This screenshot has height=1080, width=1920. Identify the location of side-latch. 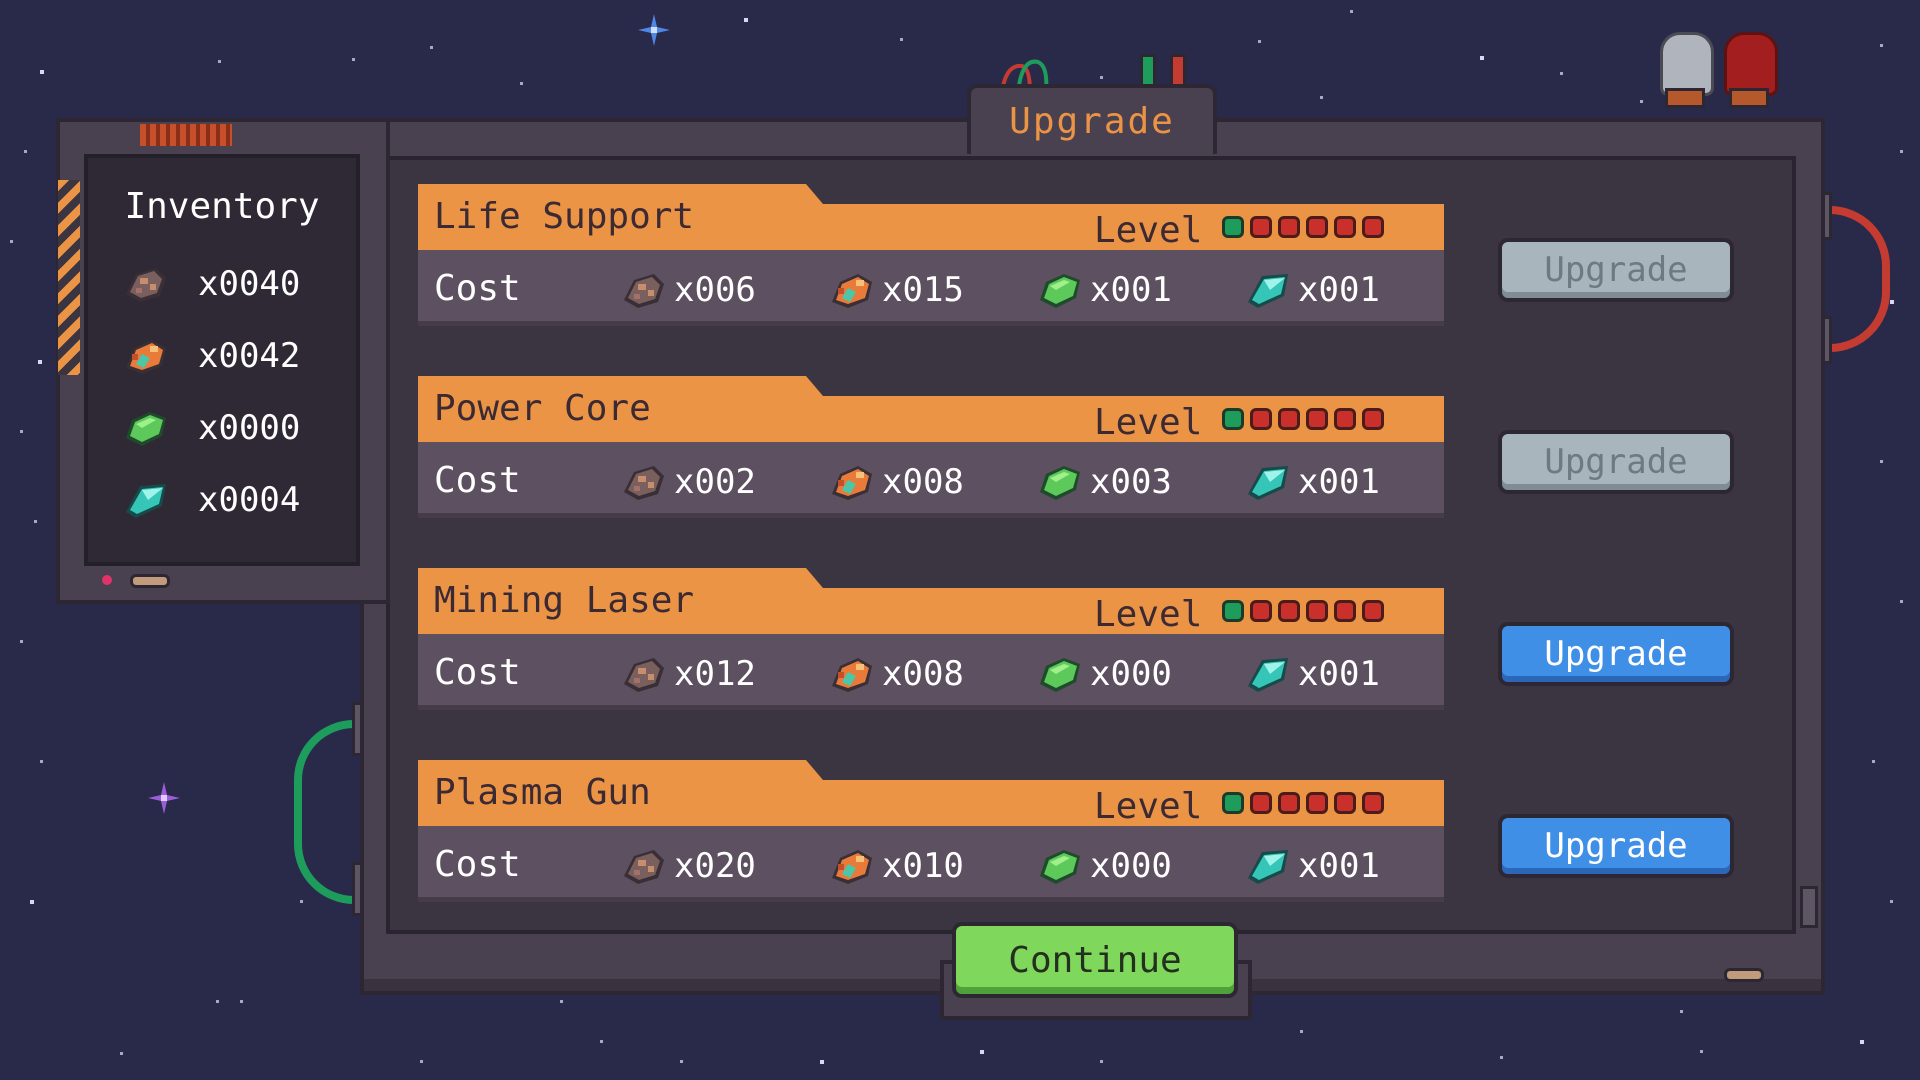
(1809, 907).